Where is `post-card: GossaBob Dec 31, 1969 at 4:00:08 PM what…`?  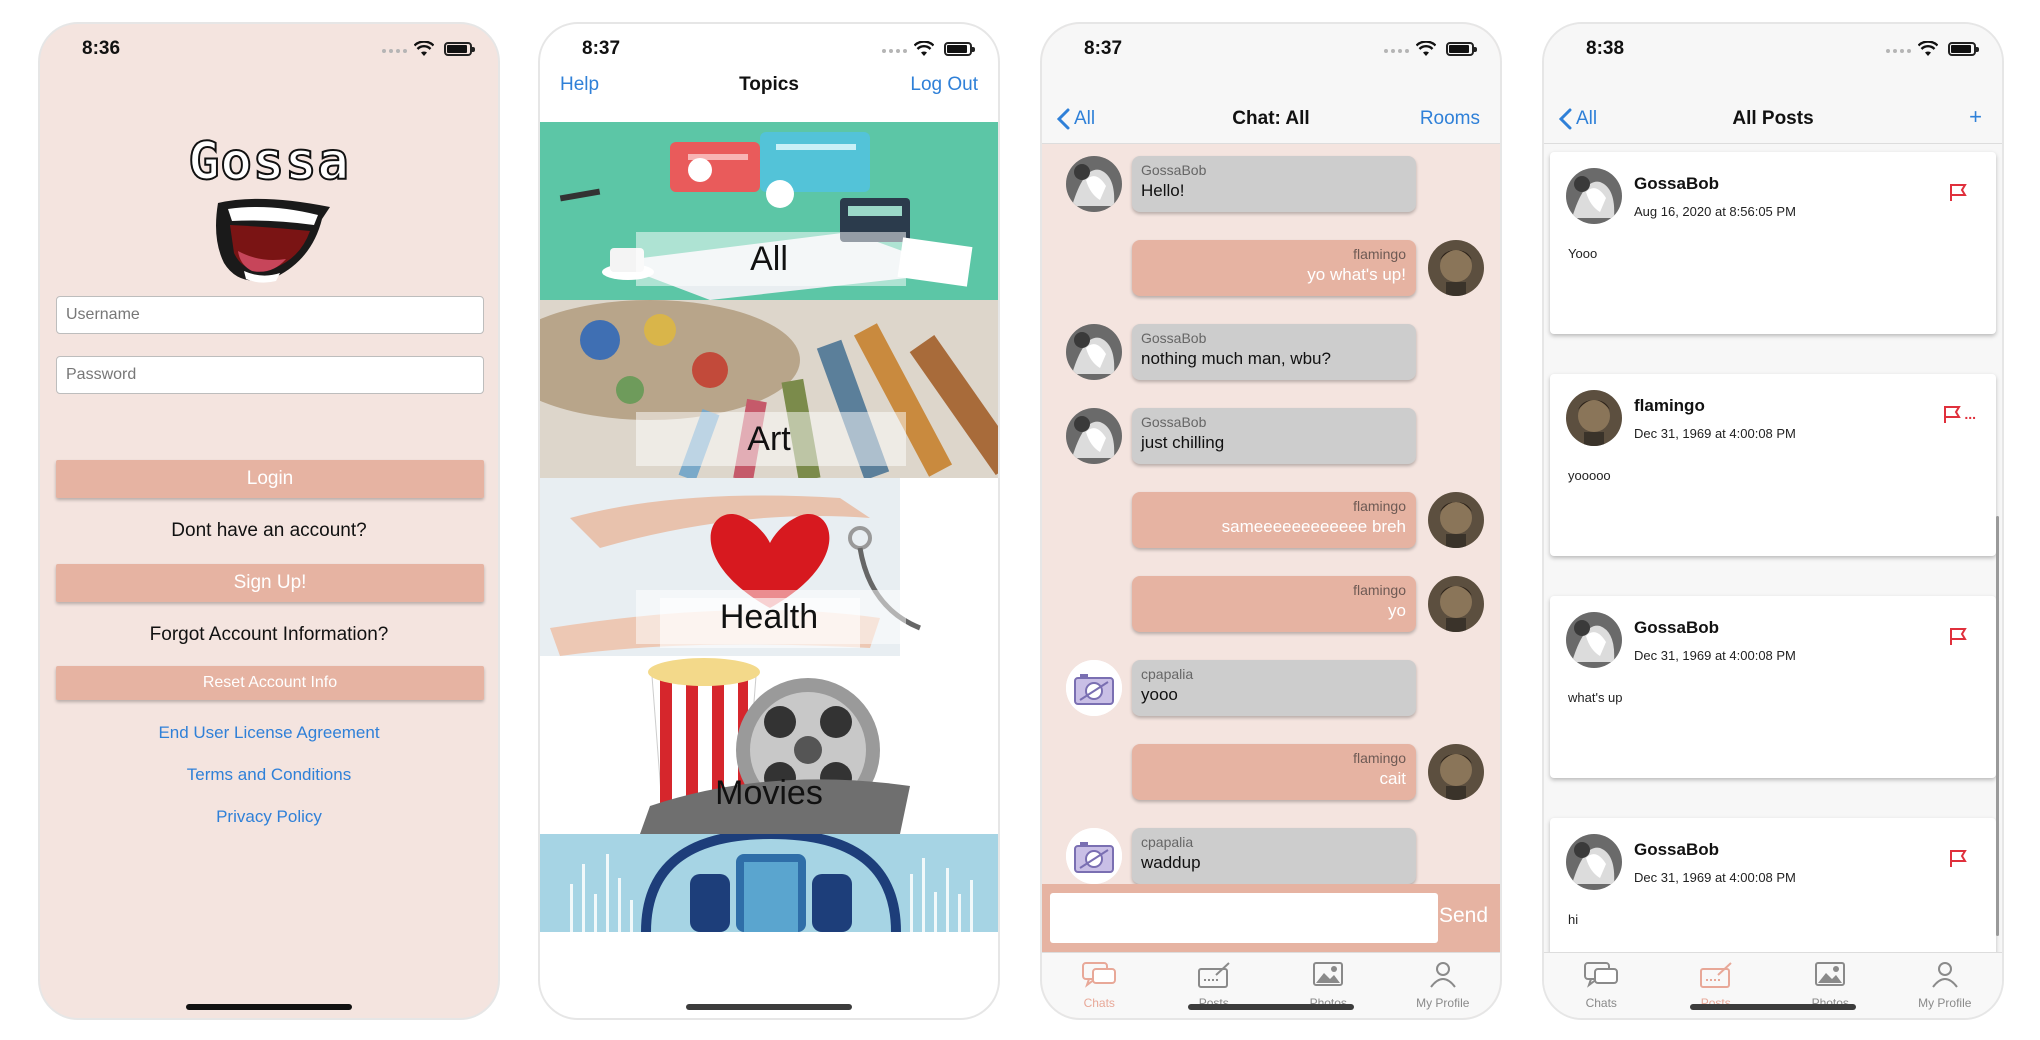
post-card: GossaBob Dec 31, 1969 at 4:00:08 PM what… is located at coordinates (1773, 687).